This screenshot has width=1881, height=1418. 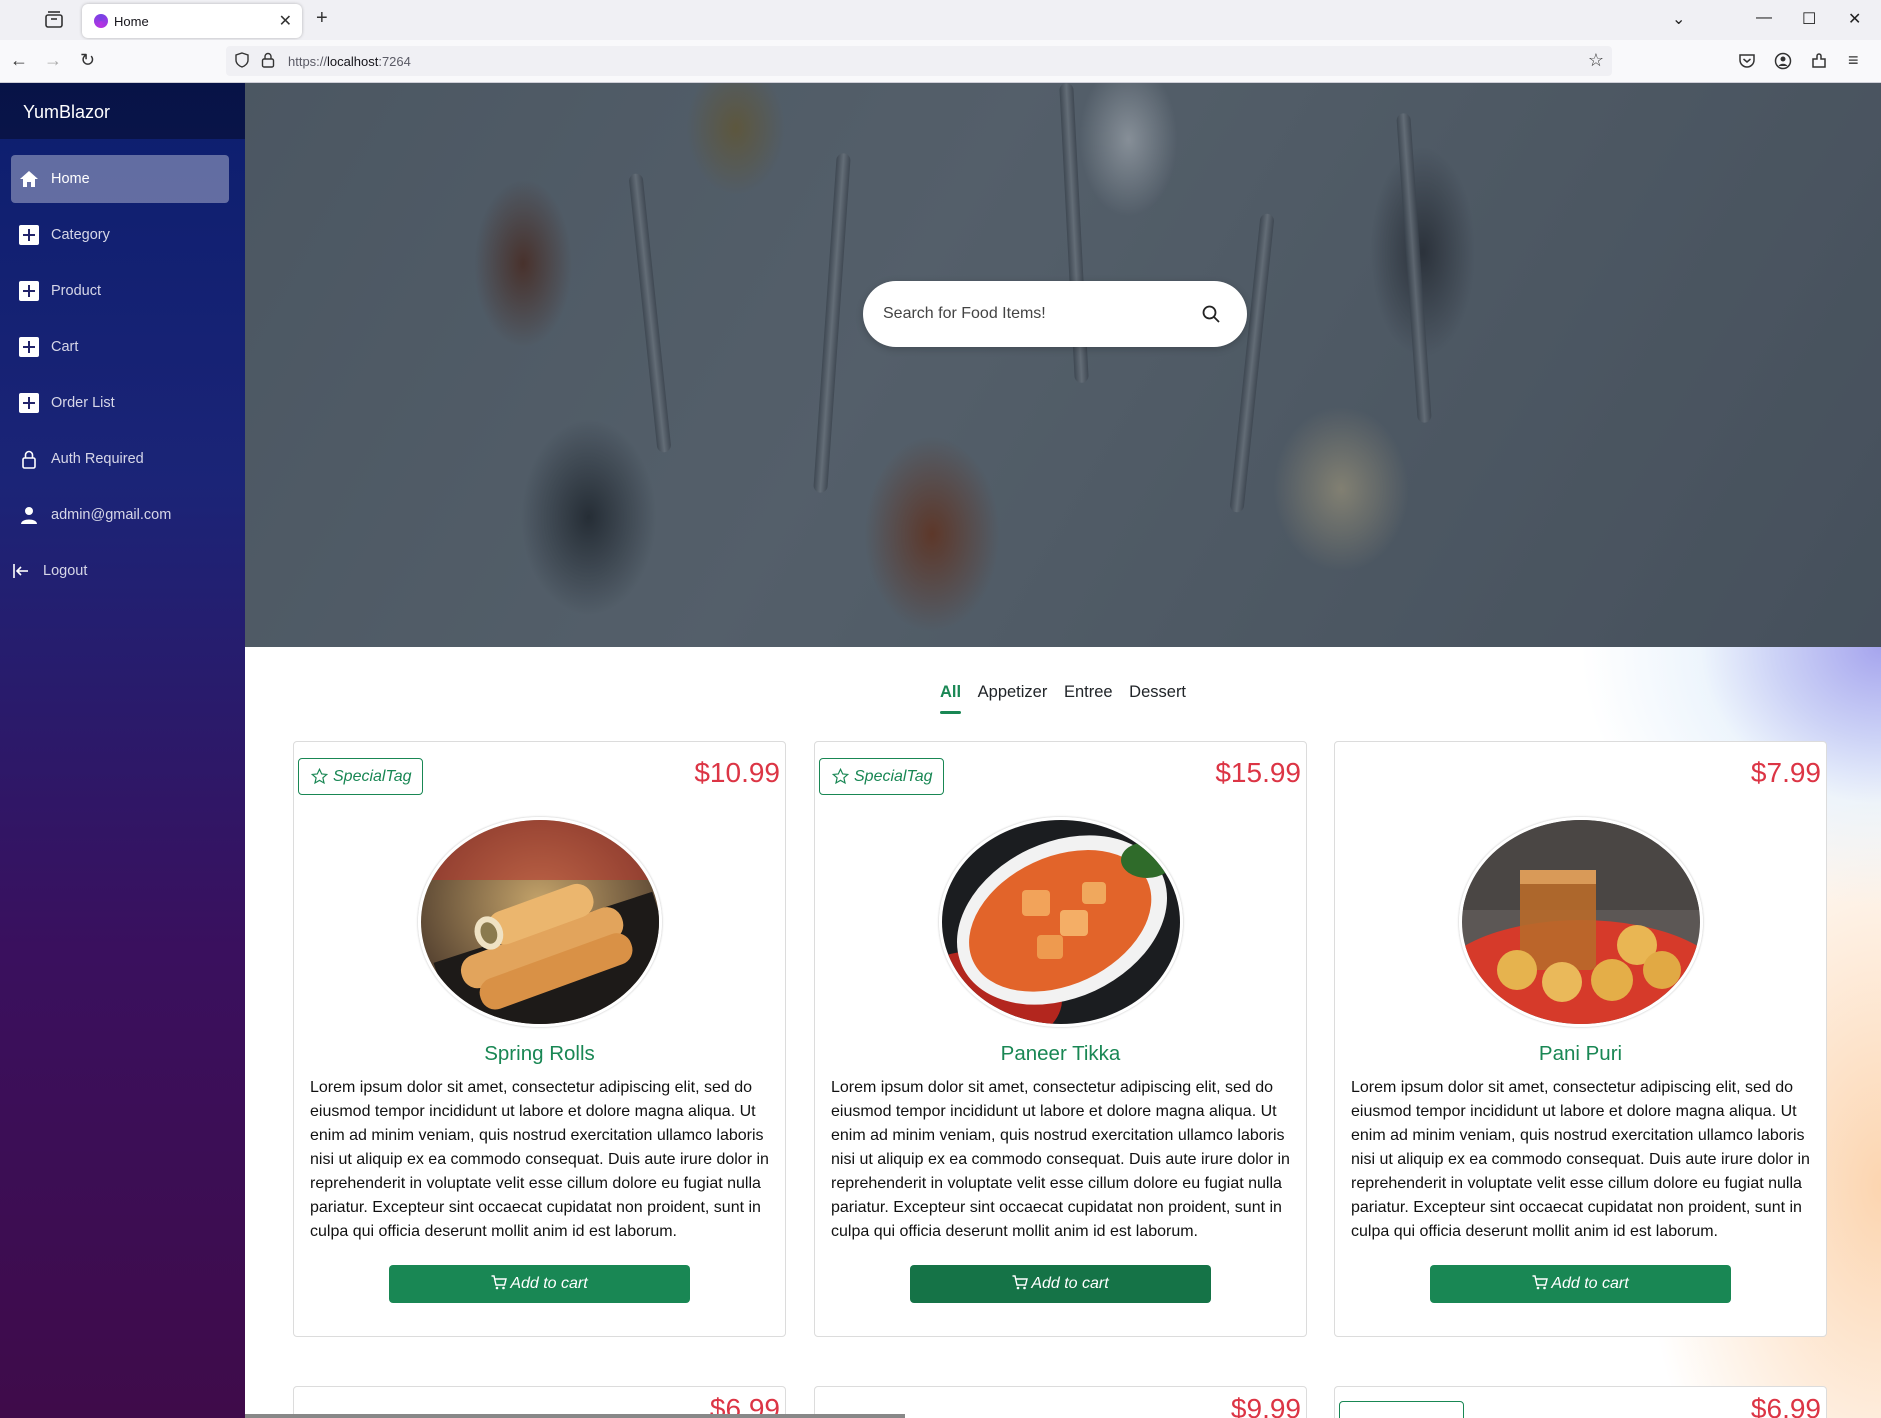 I want to click on shield-icon, so click(x=242, y=60).